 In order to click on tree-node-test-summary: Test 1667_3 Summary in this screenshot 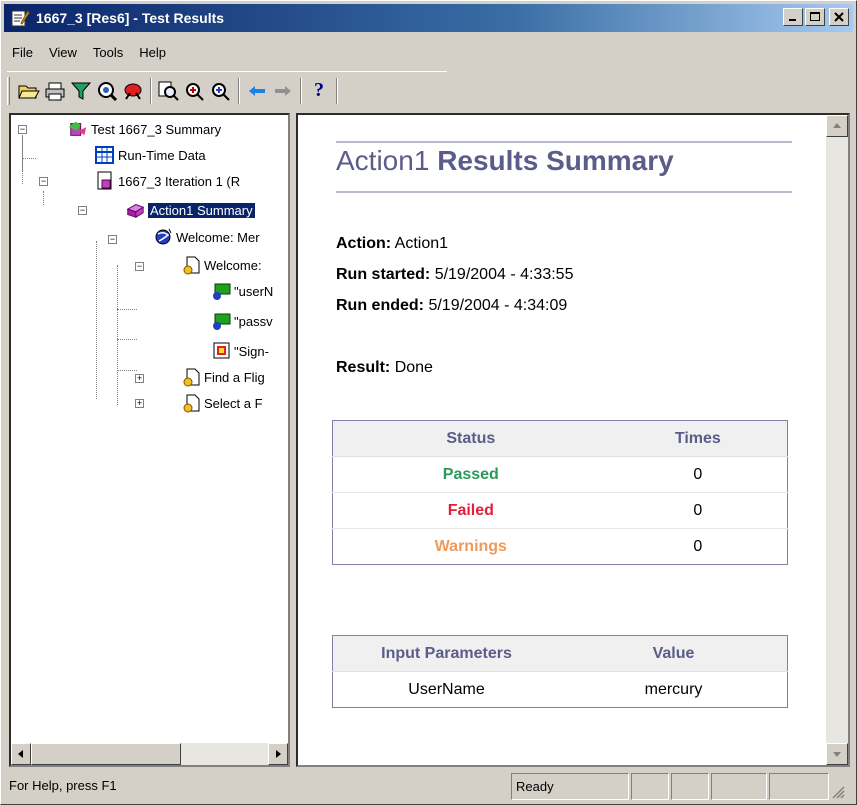, I will do `click(144, 129)`.